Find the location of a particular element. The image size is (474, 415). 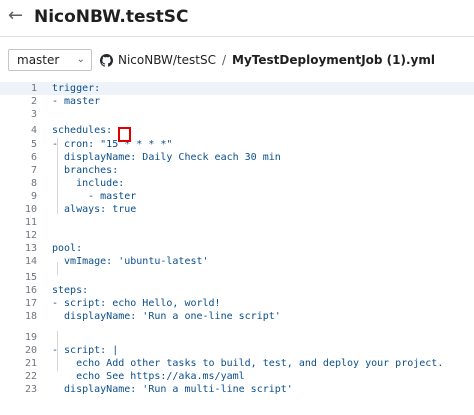

repo-link: NicoNBW/testSC is located at coordinates (167, 60).